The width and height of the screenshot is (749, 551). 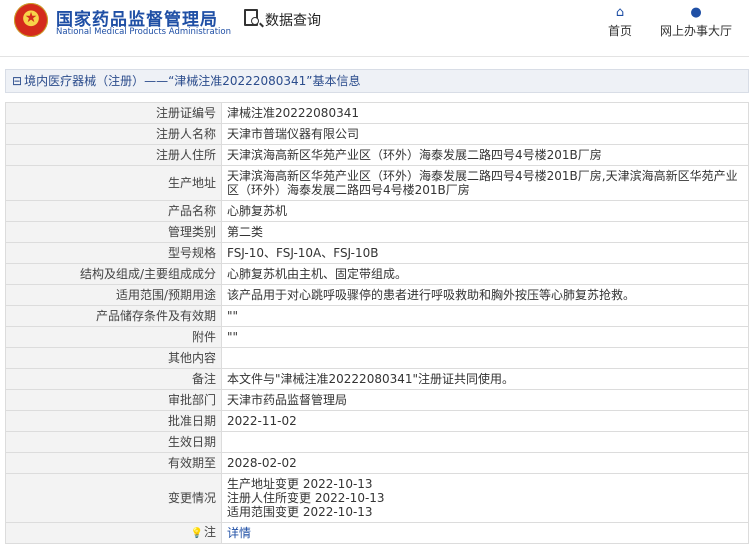 I want to click on table-row: 备注 本文件与"津械注准20222080341"注册证共同使用。, so click(x=377, y=379).